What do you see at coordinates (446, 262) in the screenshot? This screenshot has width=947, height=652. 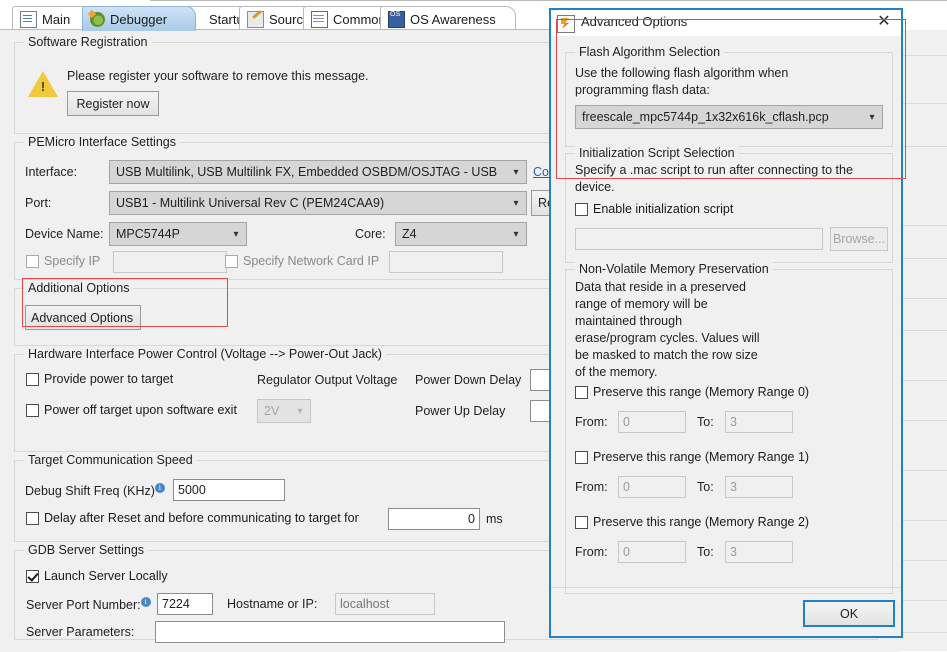 I see `specify-network-card-ip-input` at bounding box center [446, 262].